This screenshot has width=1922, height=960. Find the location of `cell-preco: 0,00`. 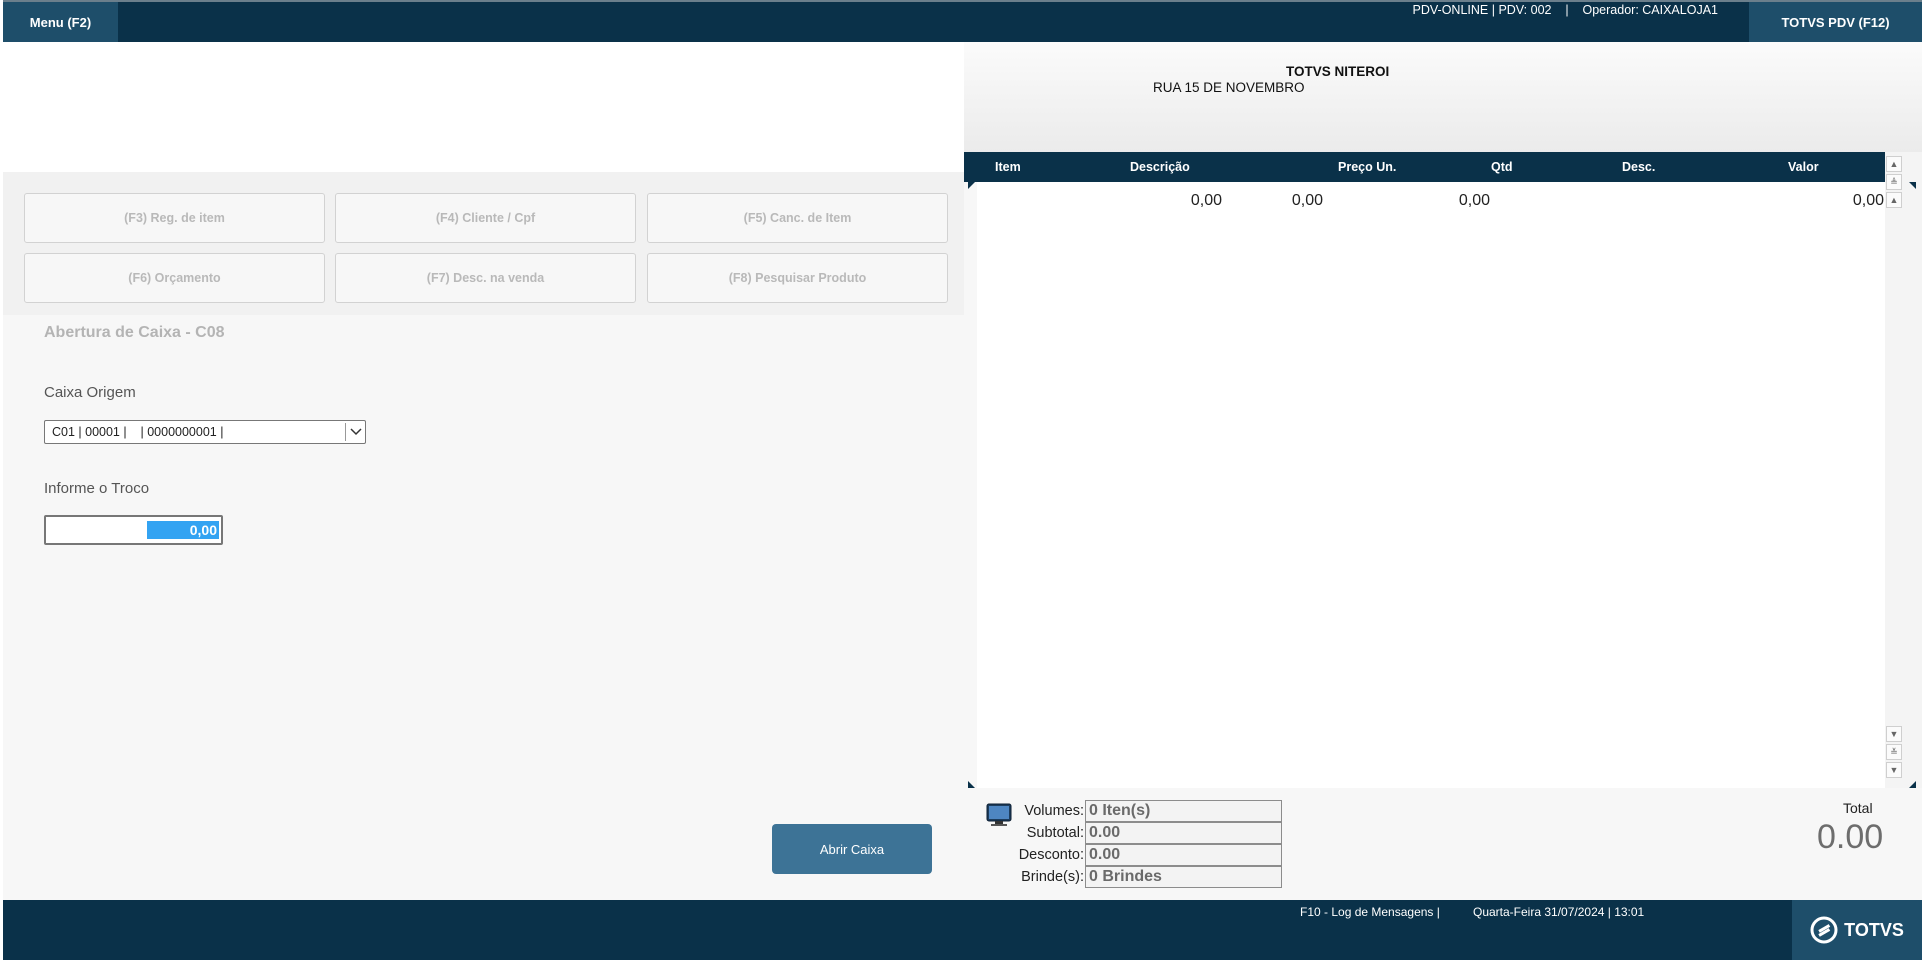

cell-preco: 0,00 is located at coordinates (1206, 200).